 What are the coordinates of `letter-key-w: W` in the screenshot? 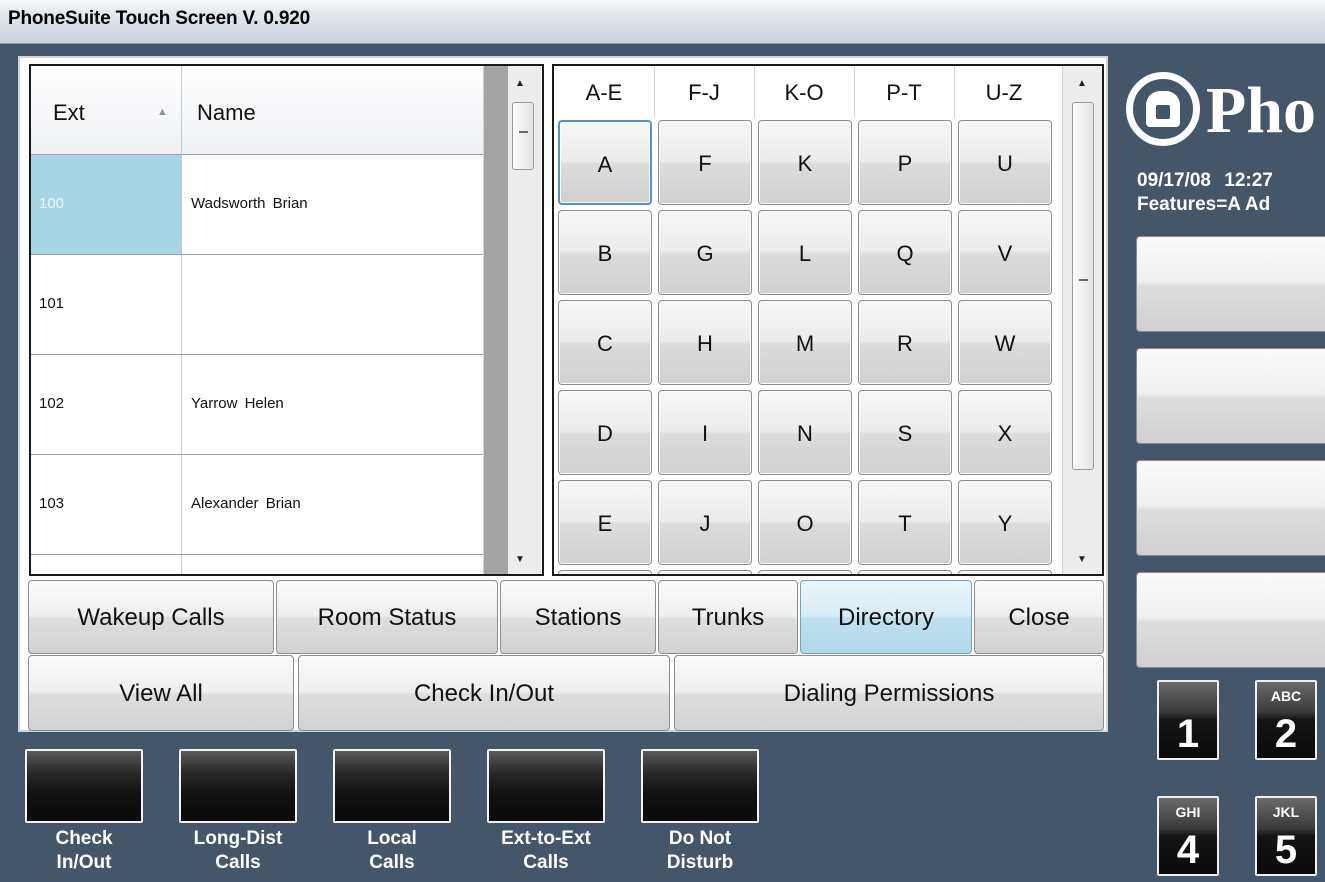 It's located at (1005, 342).